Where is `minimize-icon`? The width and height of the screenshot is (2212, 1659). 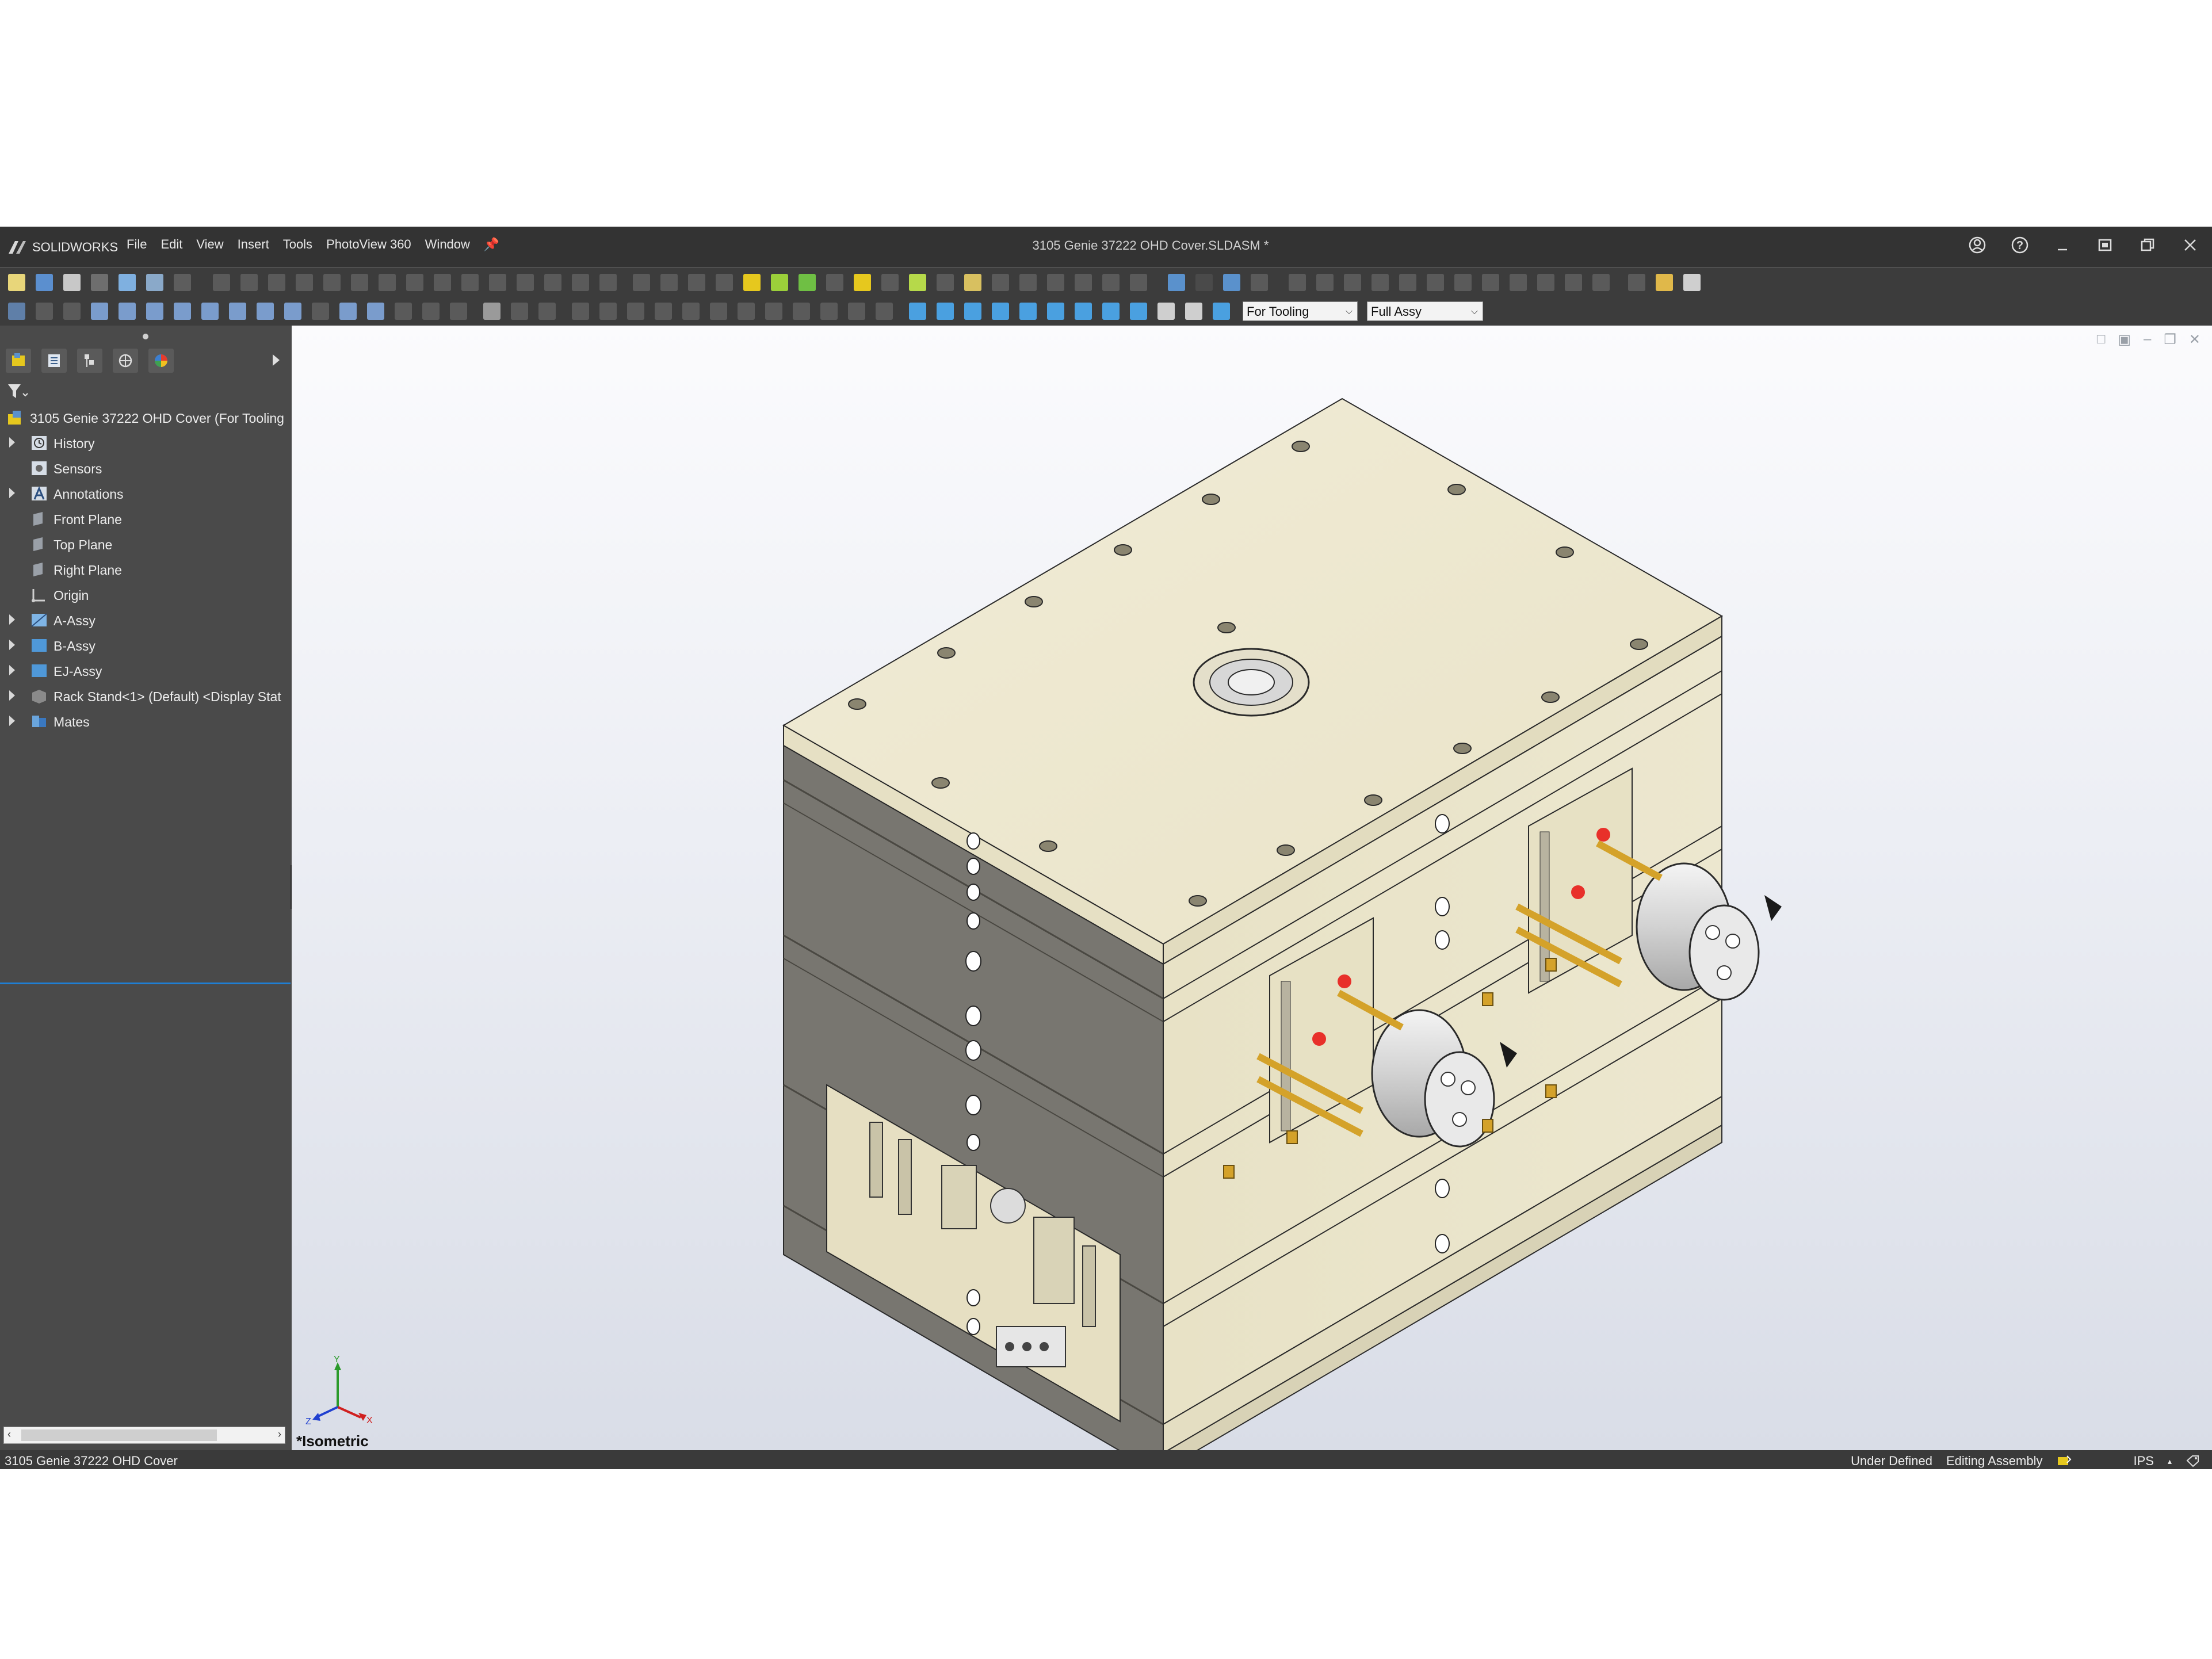
minimize-icon is located at coordinates (2062, 245).